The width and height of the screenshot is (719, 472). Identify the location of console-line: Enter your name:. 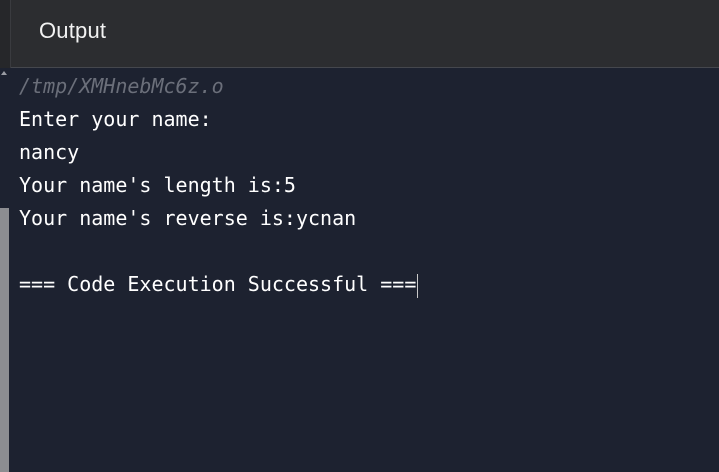
(115, 119).